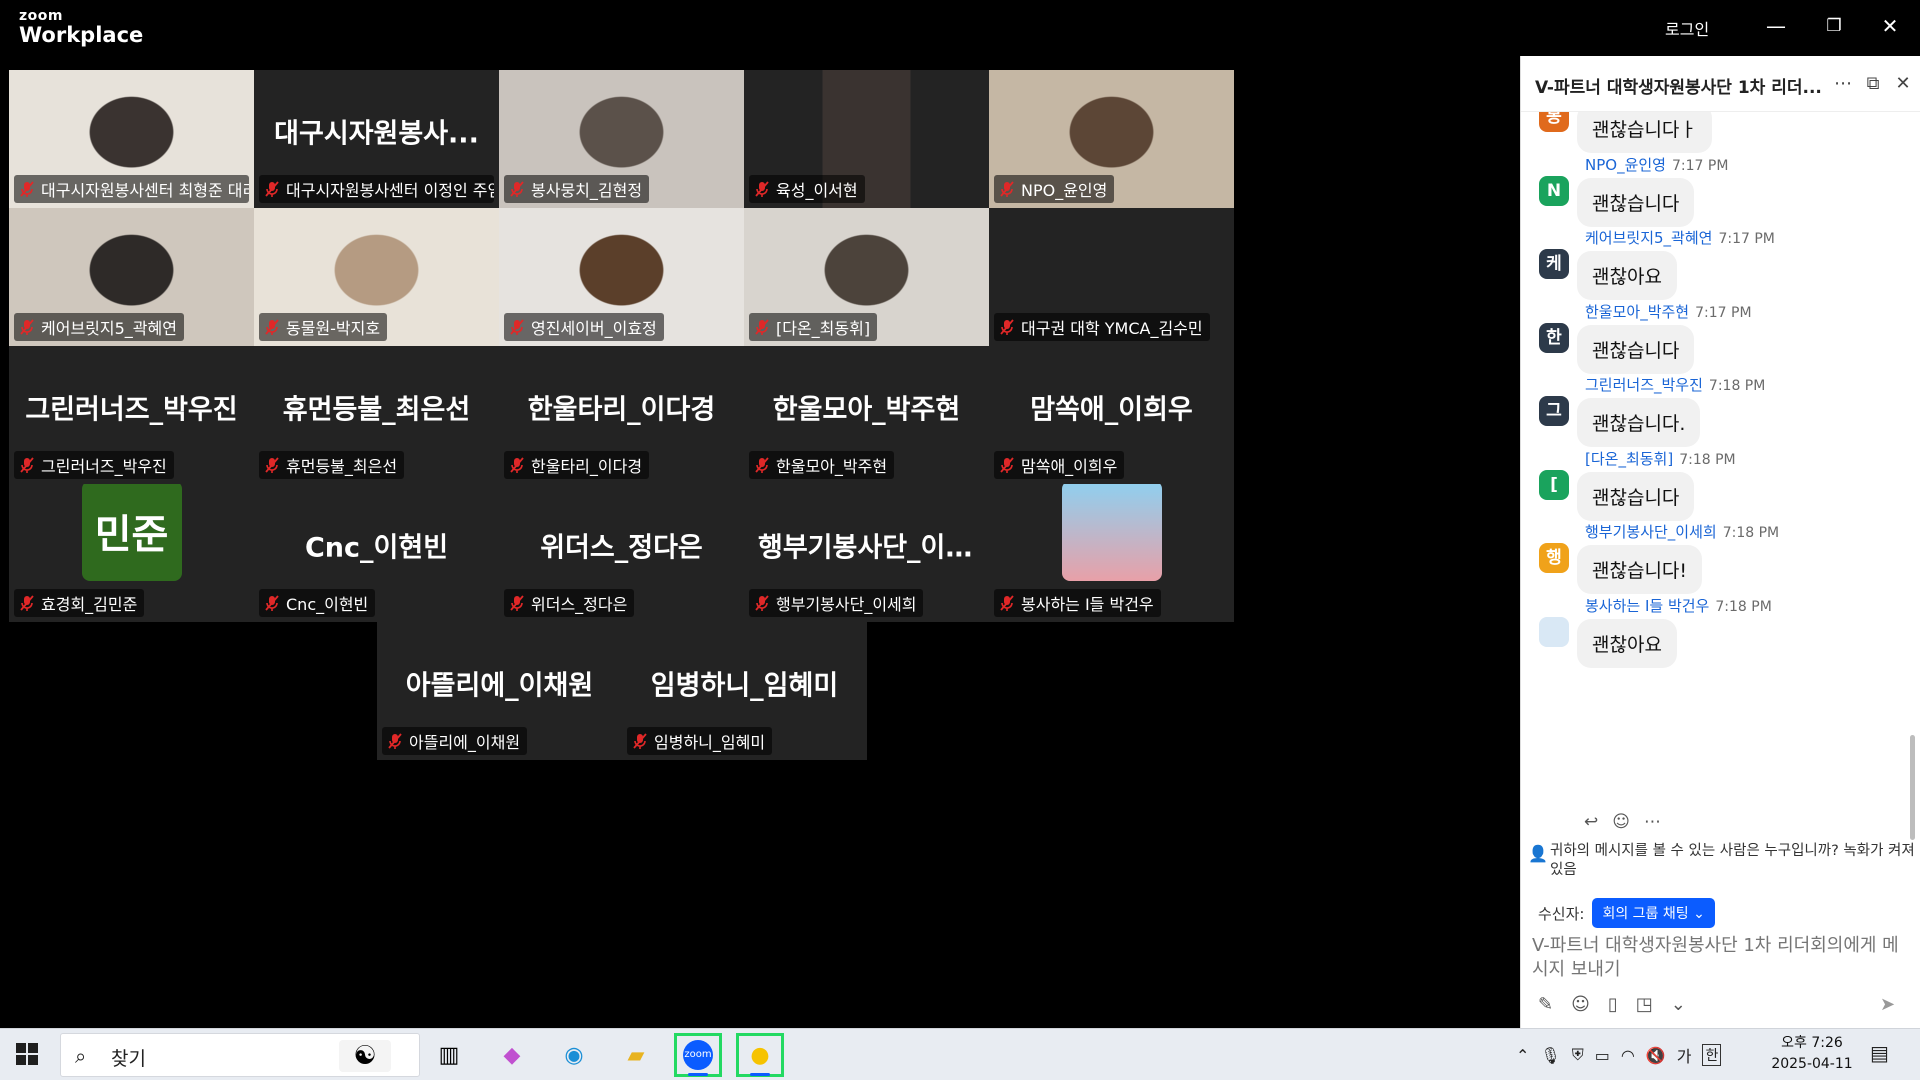 The height and width of the screenshot is (1080, 1920). I want to click on file-icon: ▯, so click(1613, 1004).